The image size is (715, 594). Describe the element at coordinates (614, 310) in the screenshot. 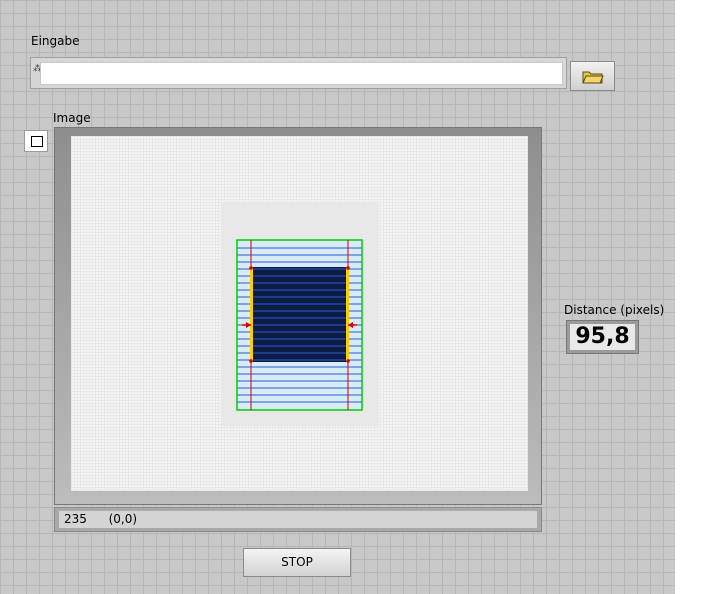

I see `distance-label: Distance (pixels)` at that location.